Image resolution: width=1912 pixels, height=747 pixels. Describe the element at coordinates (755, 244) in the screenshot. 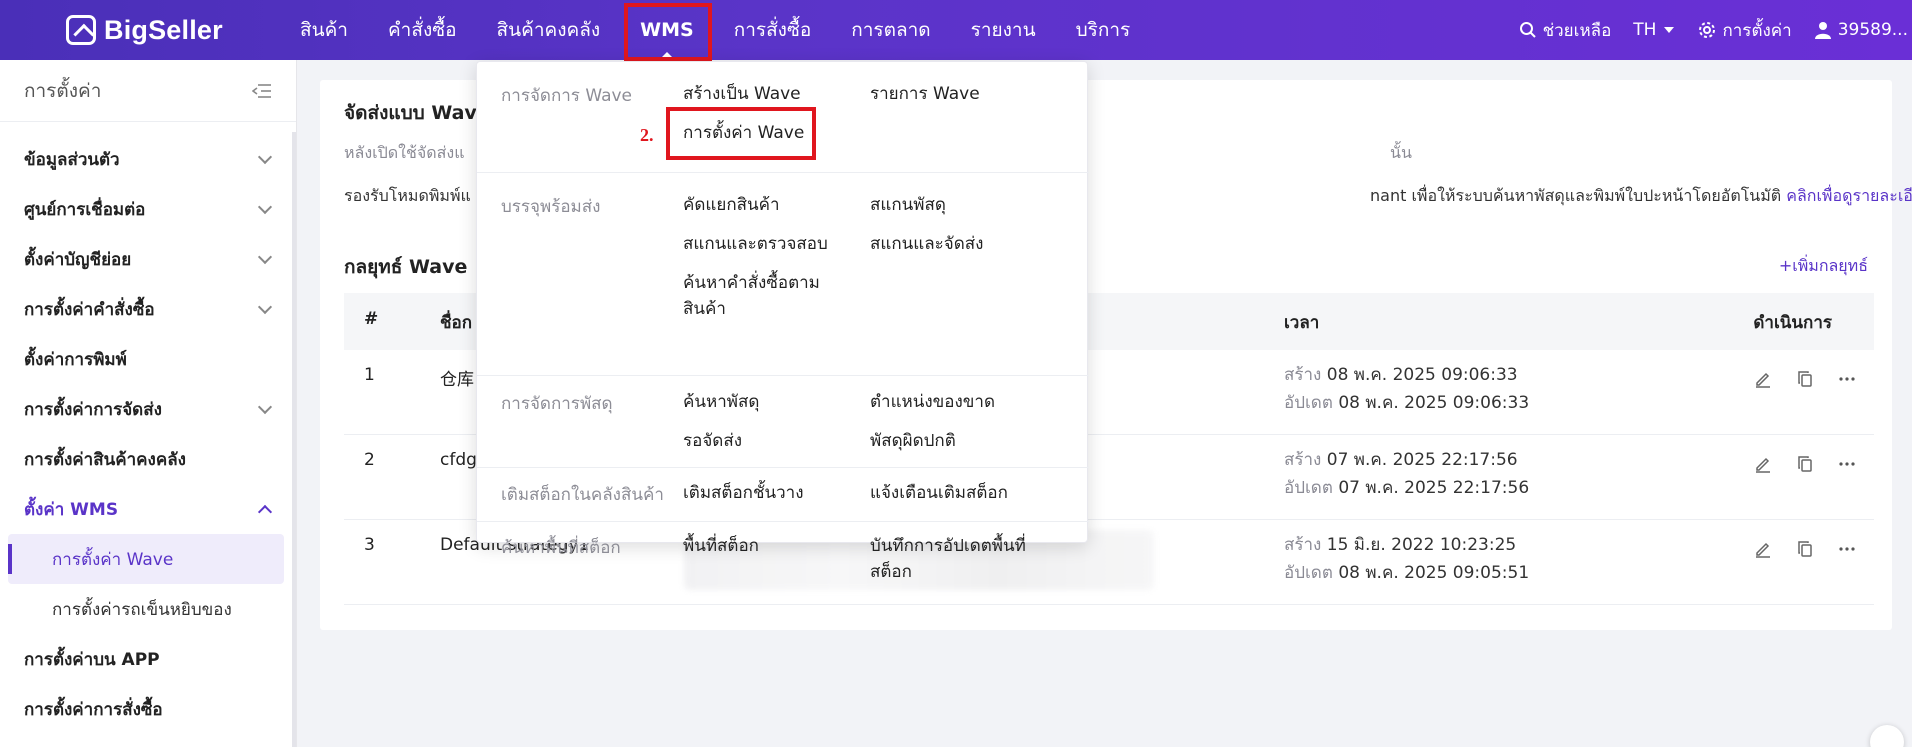

I see `menu-item-scan-verify: สแกนและตรวจสอบ` at that location.